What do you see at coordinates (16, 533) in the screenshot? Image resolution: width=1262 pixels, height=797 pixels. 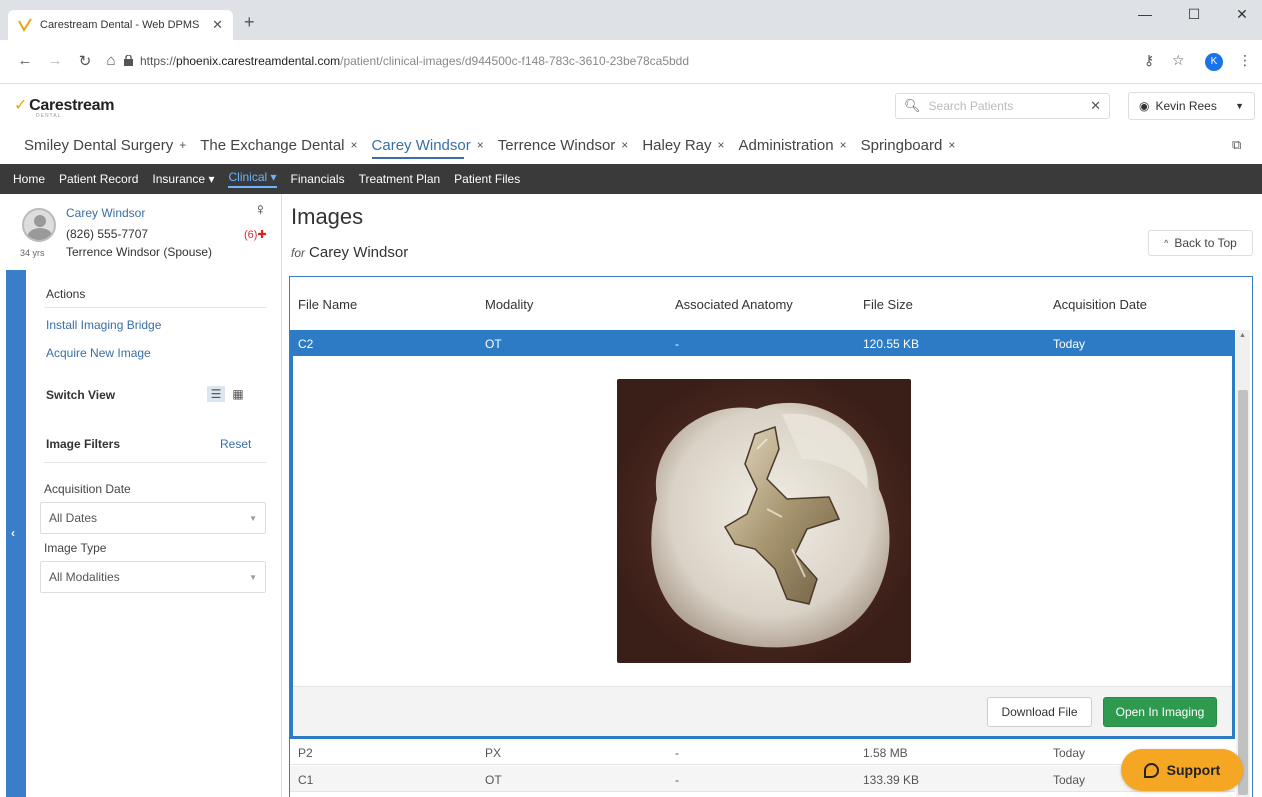 I see `sidebar-toggle: ‹` at bounding box center [16, 533].